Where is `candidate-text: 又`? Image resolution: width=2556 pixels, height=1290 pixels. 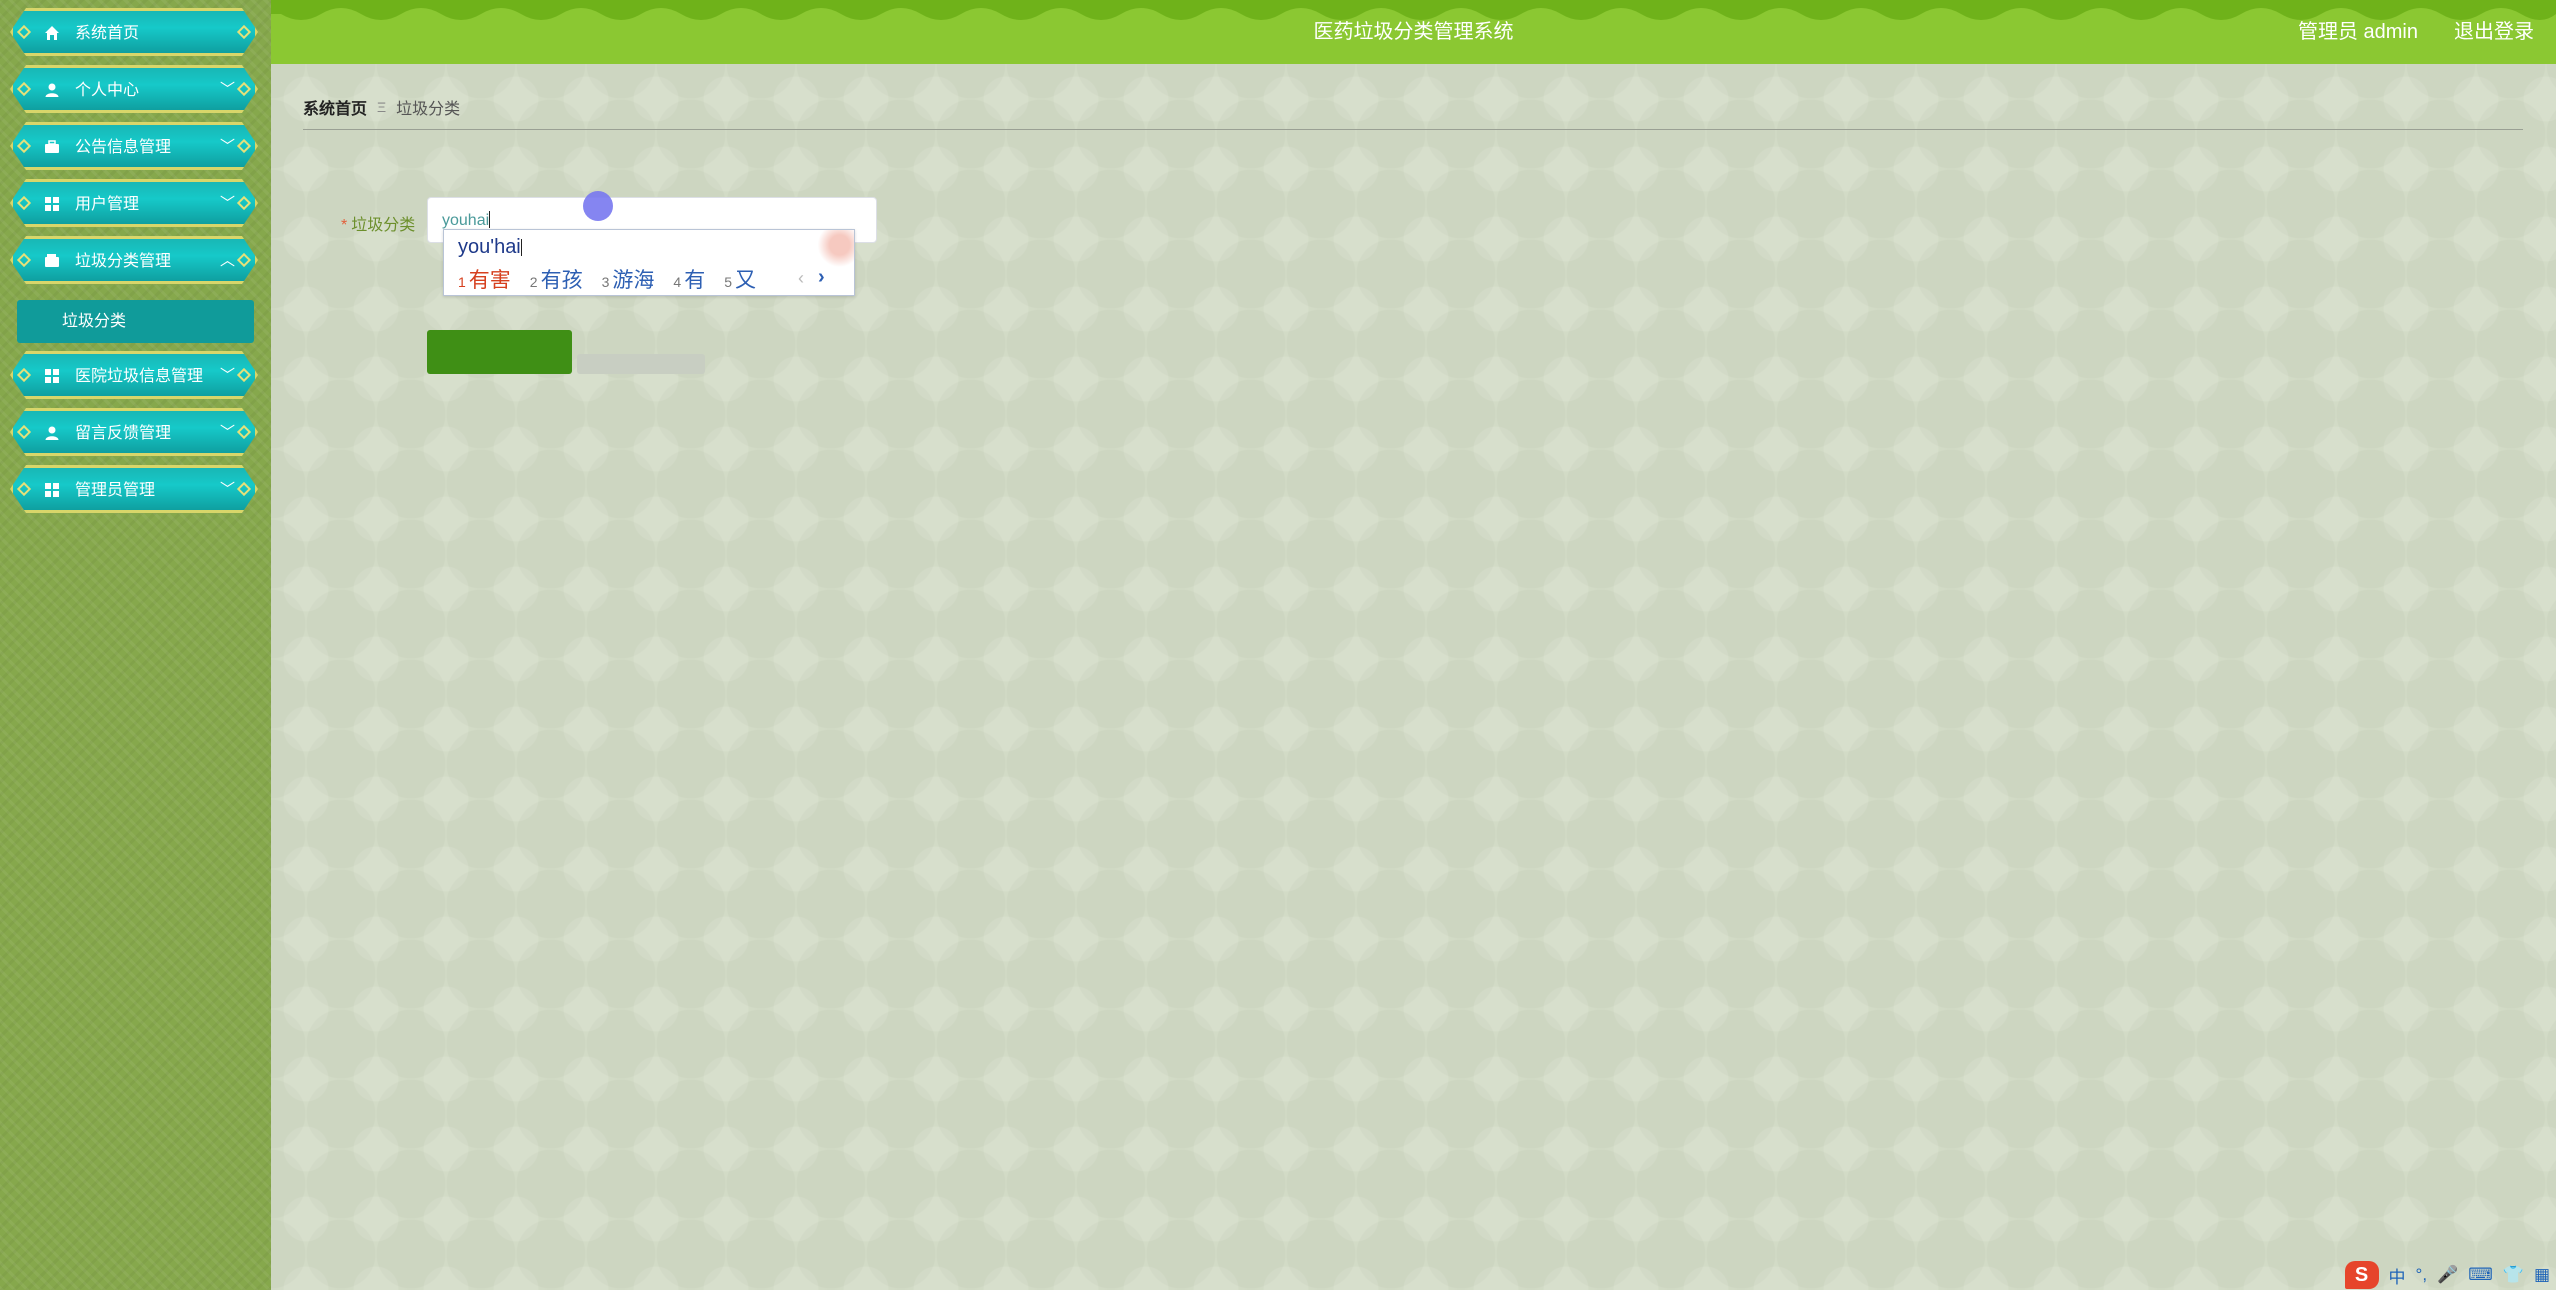 candidate-text: 又 is located at coordinates (745, 280).